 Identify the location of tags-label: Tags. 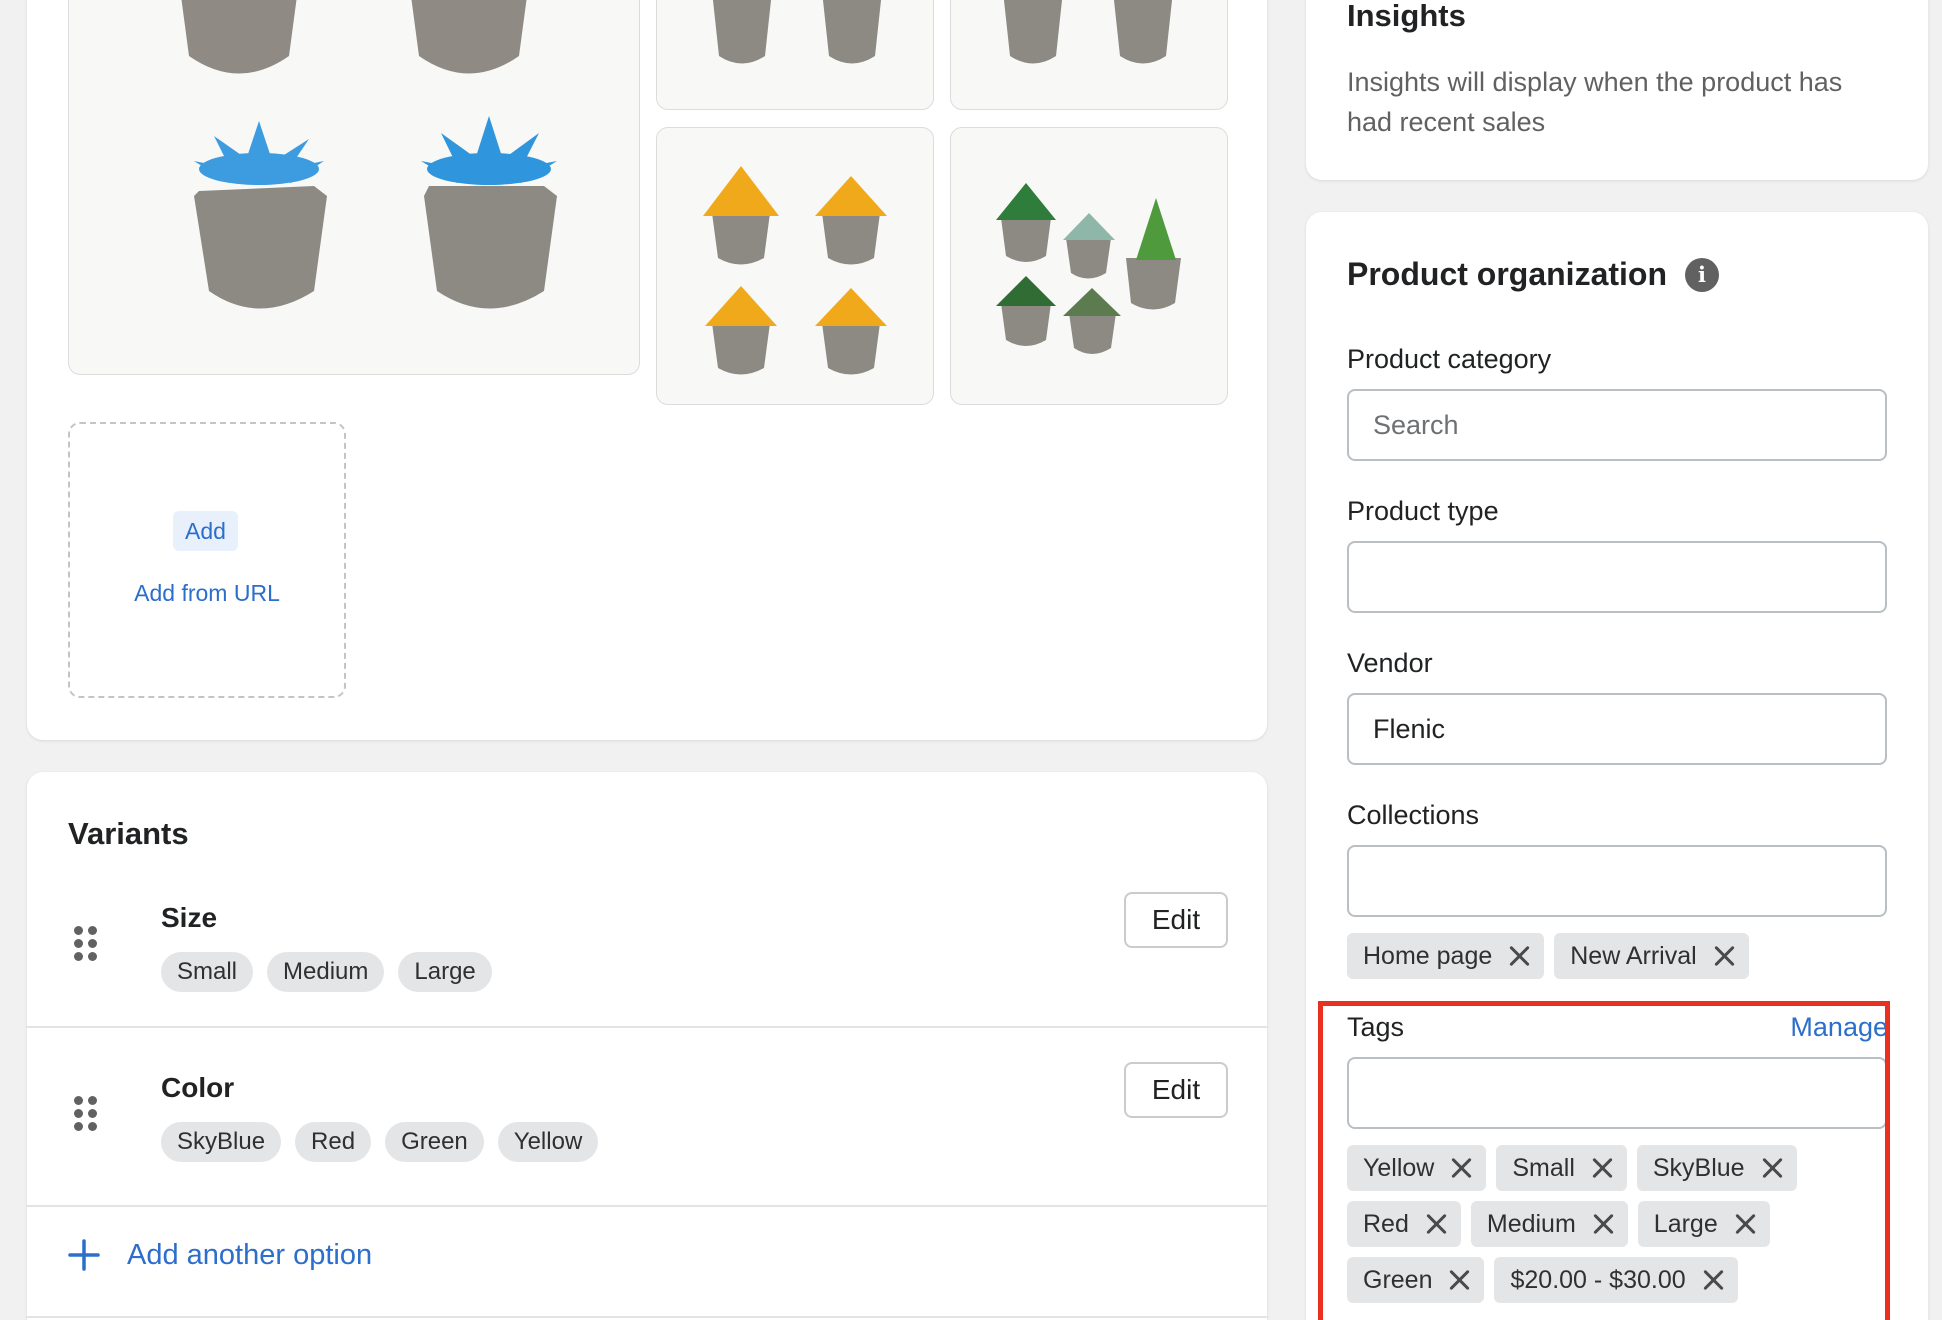
(1376, 1027).